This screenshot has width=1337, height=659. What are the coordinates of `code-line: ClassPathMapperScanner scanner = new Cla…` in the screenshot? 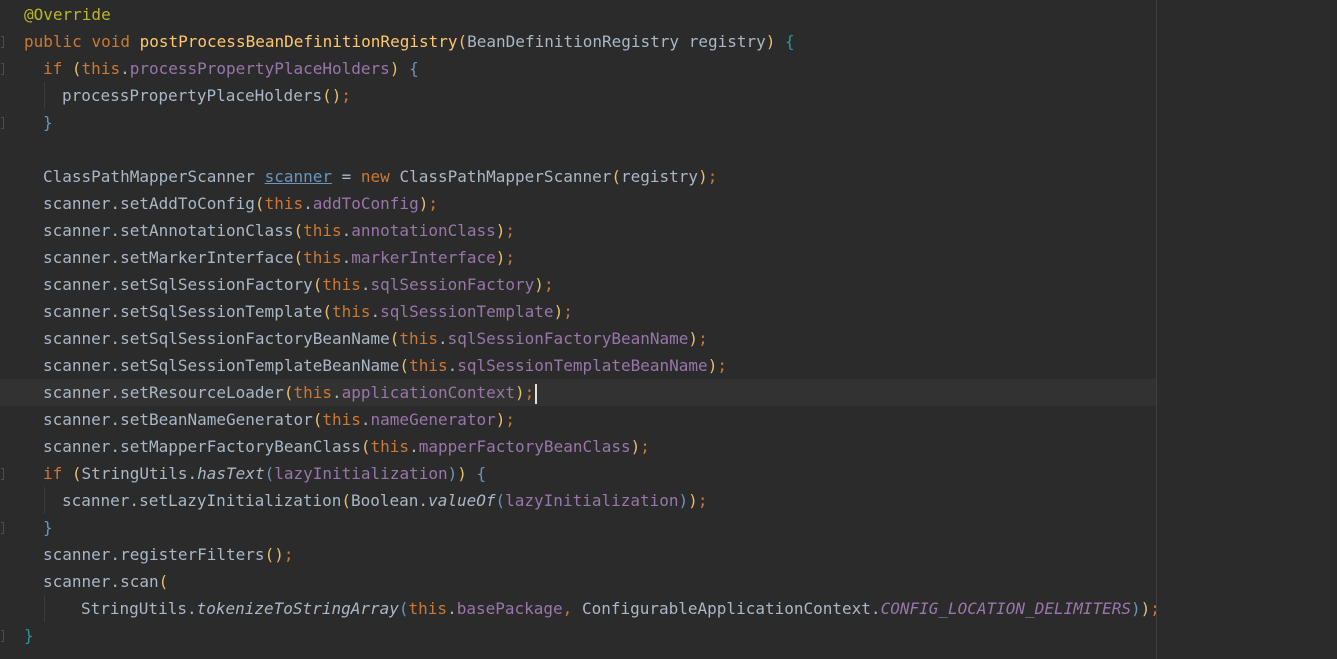 It's located at (578, 176).